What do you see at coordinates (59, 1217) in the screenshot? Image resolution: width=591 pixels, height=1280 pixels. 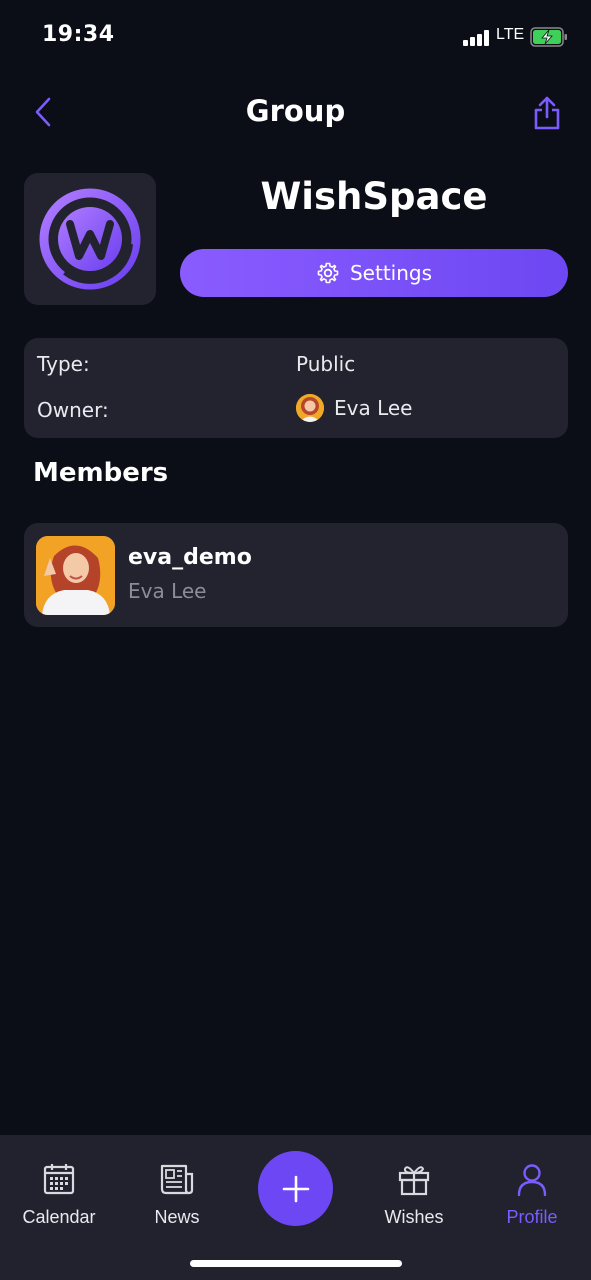 I see `tab-calendar-label: Calendar` at bounding box center [59, 1217].